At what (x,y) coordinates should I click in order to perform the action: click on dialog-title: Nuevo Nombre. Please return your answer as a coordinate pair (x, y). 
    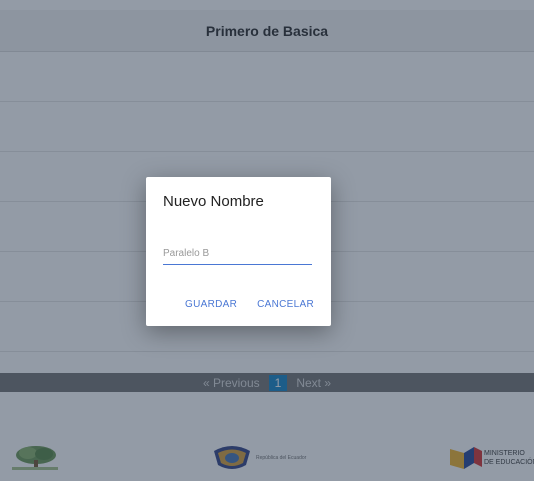
    Looking at the image, I should click on (213, 201).